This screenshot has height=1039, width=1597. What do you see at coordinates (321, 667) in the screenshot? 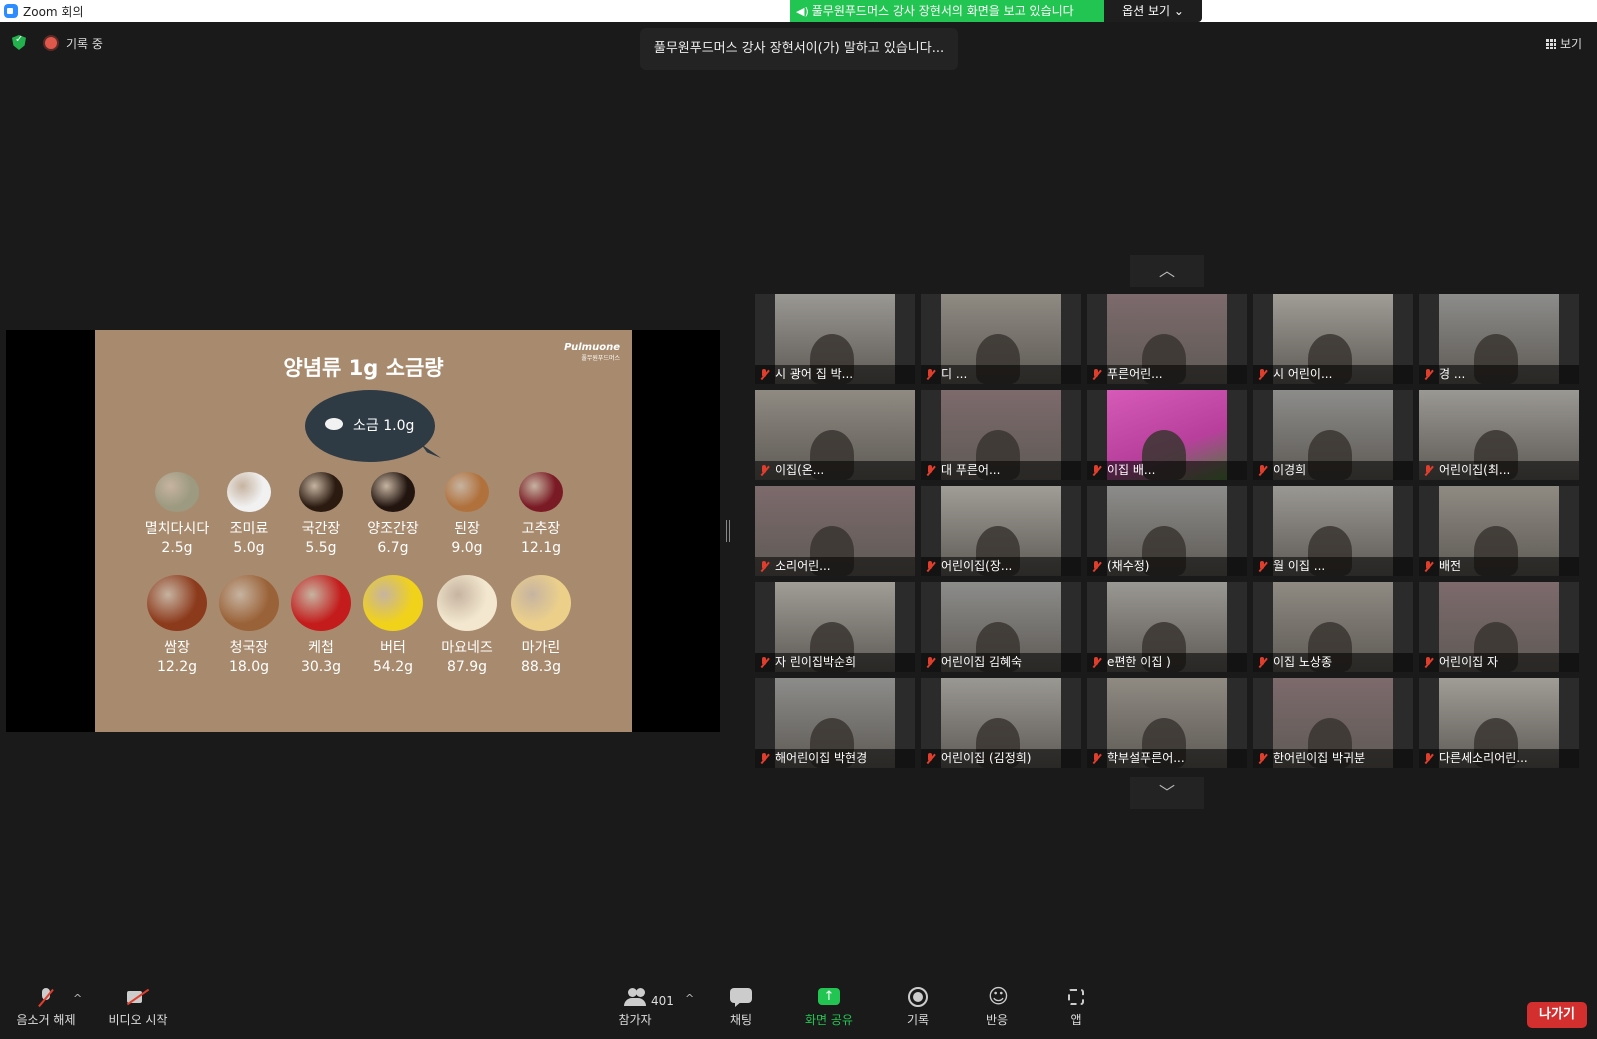
I see `seasoning-salt-value: 30.3g` at bounding box center [321, 667].